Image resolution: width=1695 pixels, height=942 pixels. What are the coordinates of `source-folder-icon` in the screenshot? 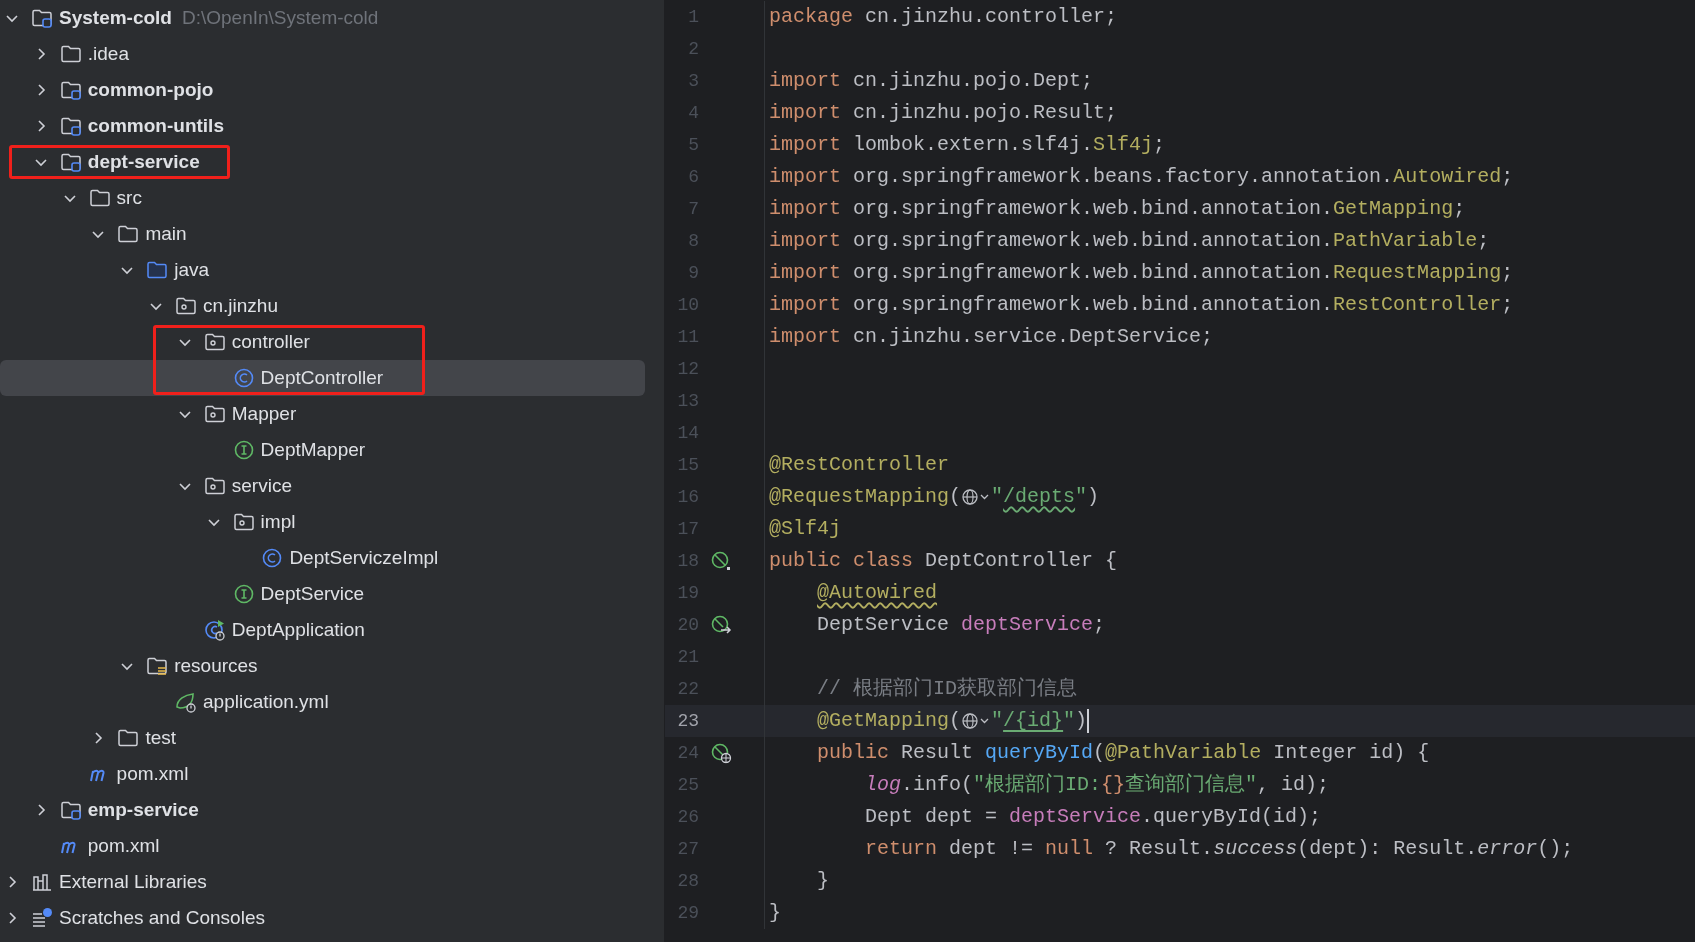 It's located at (157, 270).